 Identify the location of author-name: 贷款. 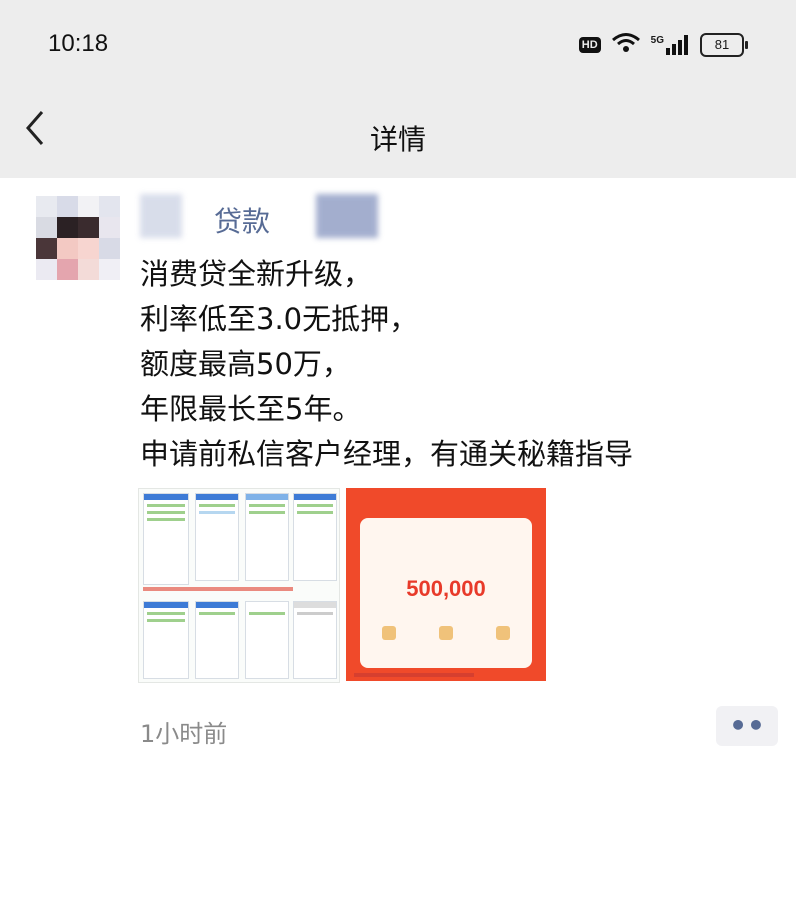
(242, 220).